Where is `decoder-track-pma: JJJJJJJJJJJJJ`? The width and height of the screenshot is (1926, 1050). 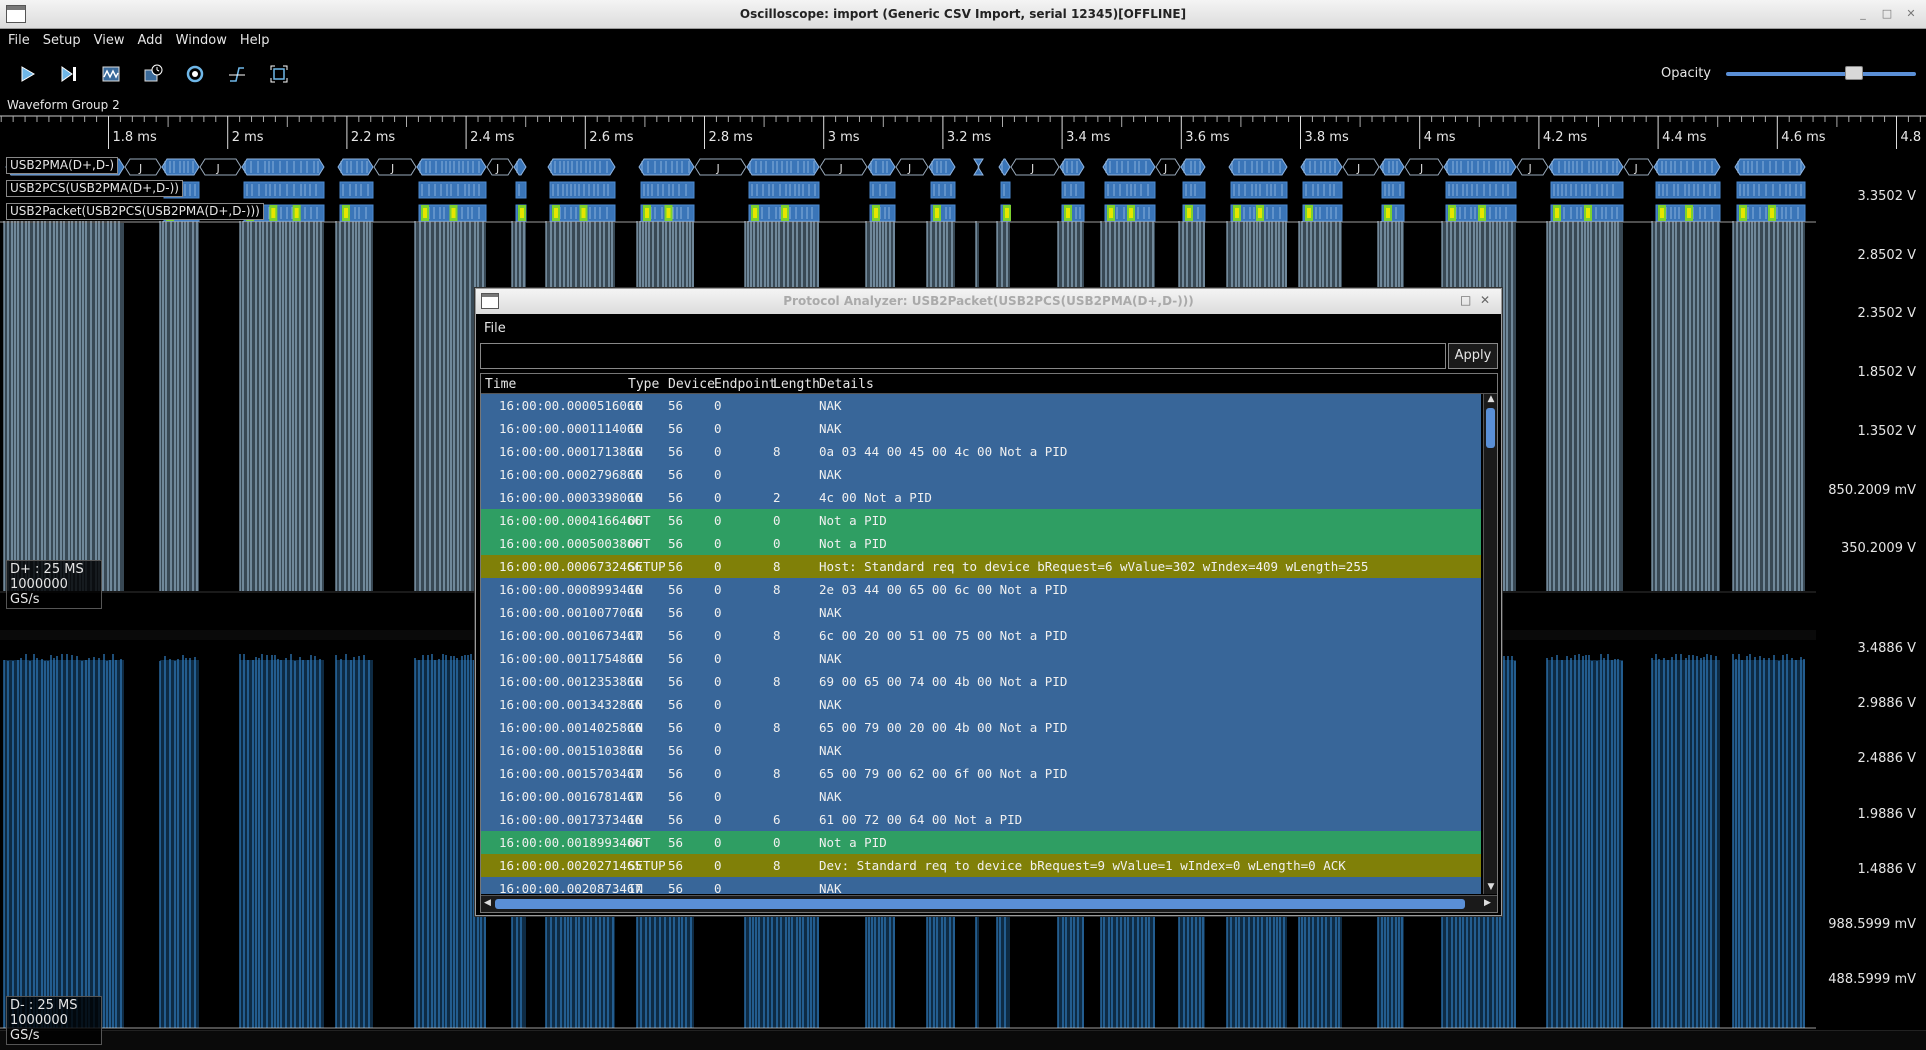 decoder-track-pma: JJJJJJJJJJJJJ is located at coordinates (905, 167).